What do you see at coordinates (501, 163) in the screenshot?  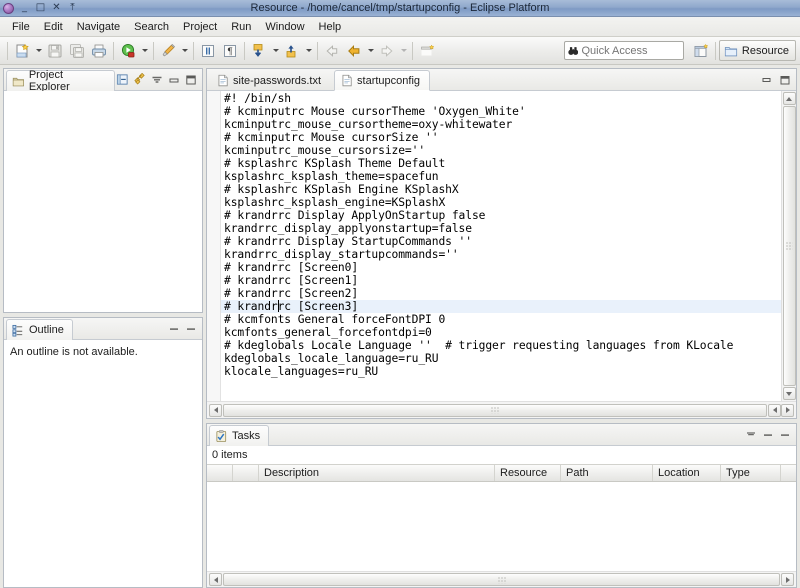 I see `code-line: # ksplashrc KSplash Theme Default` at bounding box center [501, 163].